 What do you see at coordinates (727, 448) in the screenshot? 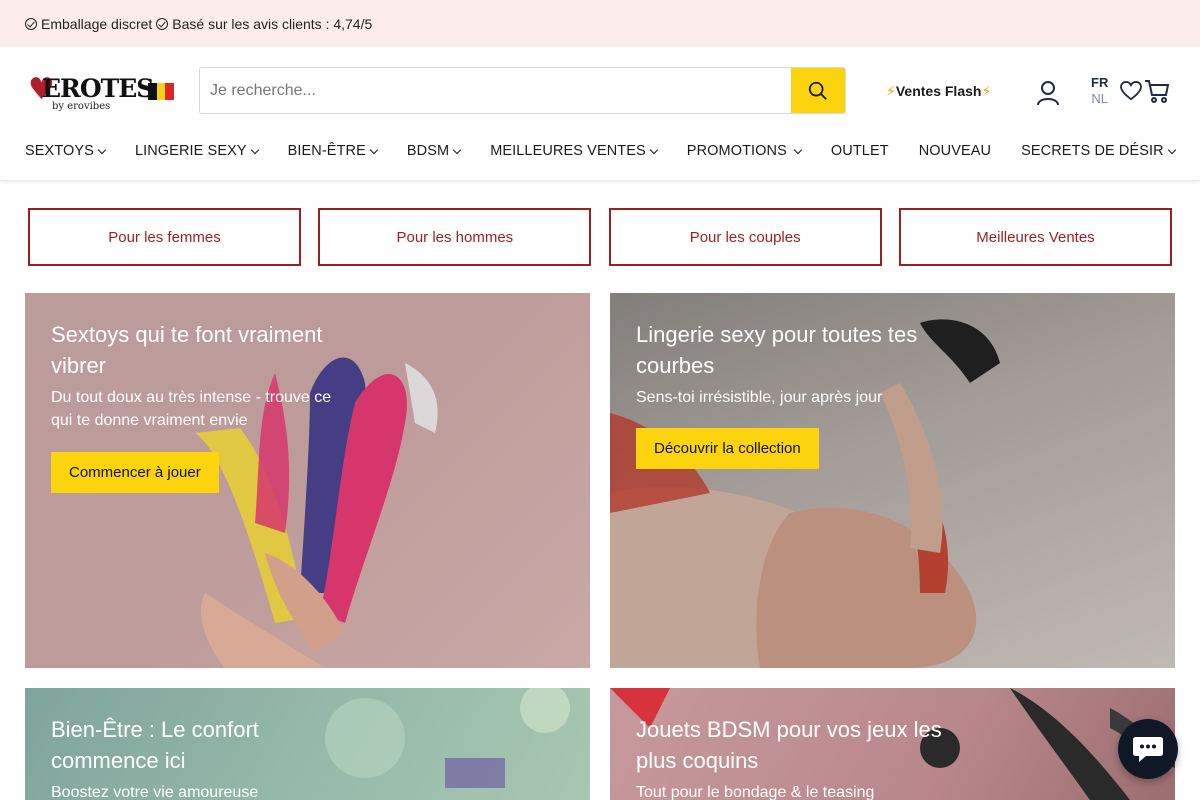
I see `discover-collection-button: Découvrir la collection` at bounding box center [727, 448].